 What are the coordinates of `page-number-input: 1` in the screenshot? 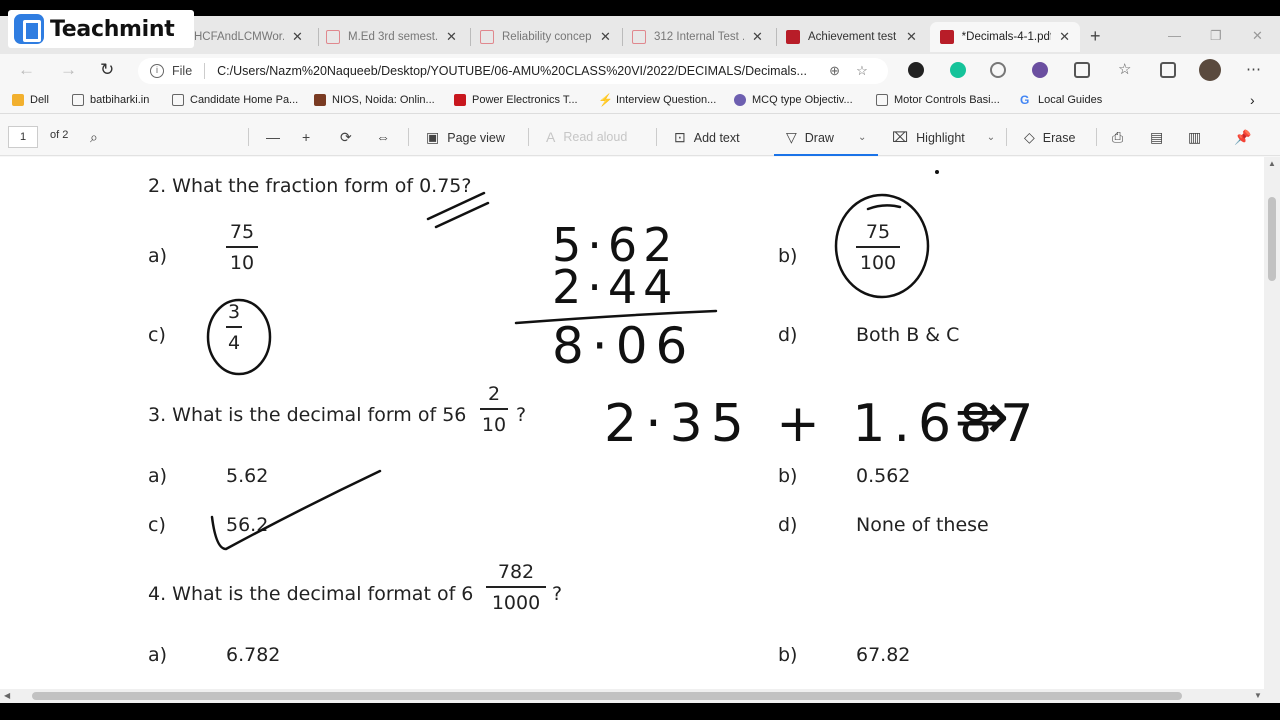 It's located at (23, 137).